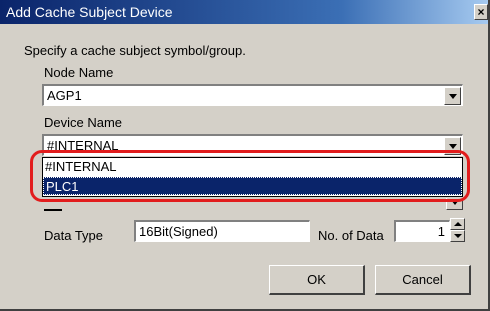  I want to click on arrow-down-icon, so click(458, 236).